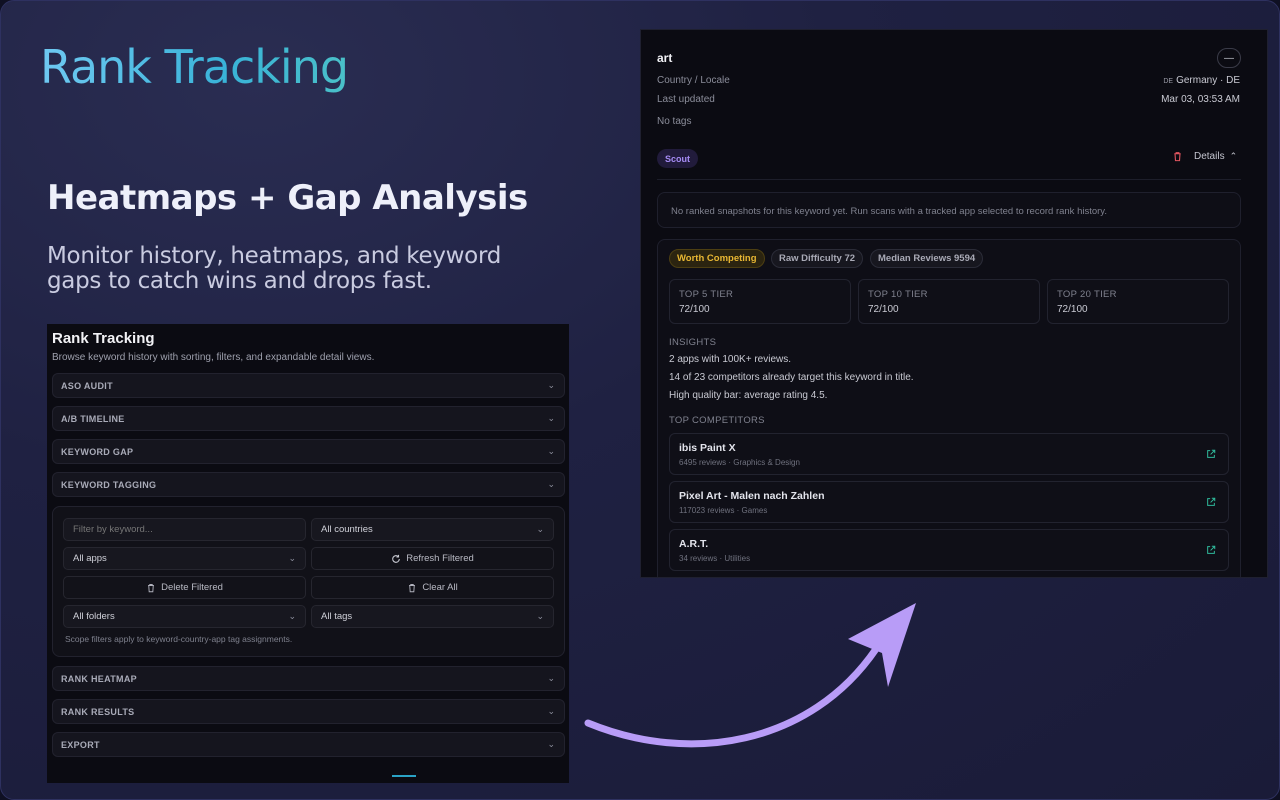 The height and width of the screenshot is (800, 1280). Describe the element at coordinates (949, 550) in the screenshot. I see `competitor-card: A.R.T. 34 reviews · Utilities` at that location.